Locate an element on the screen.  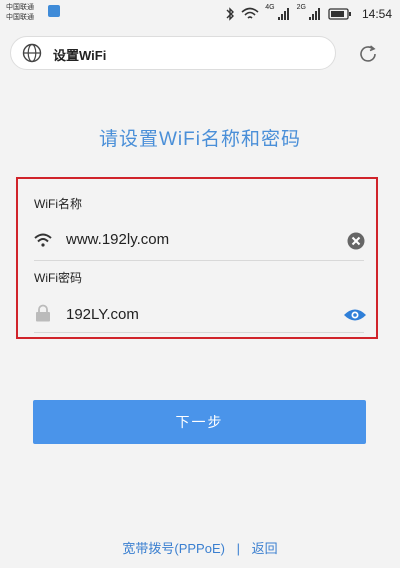
pppoe-link: 宽带拨号(PPPoE) is located at coordinates (173, 548).